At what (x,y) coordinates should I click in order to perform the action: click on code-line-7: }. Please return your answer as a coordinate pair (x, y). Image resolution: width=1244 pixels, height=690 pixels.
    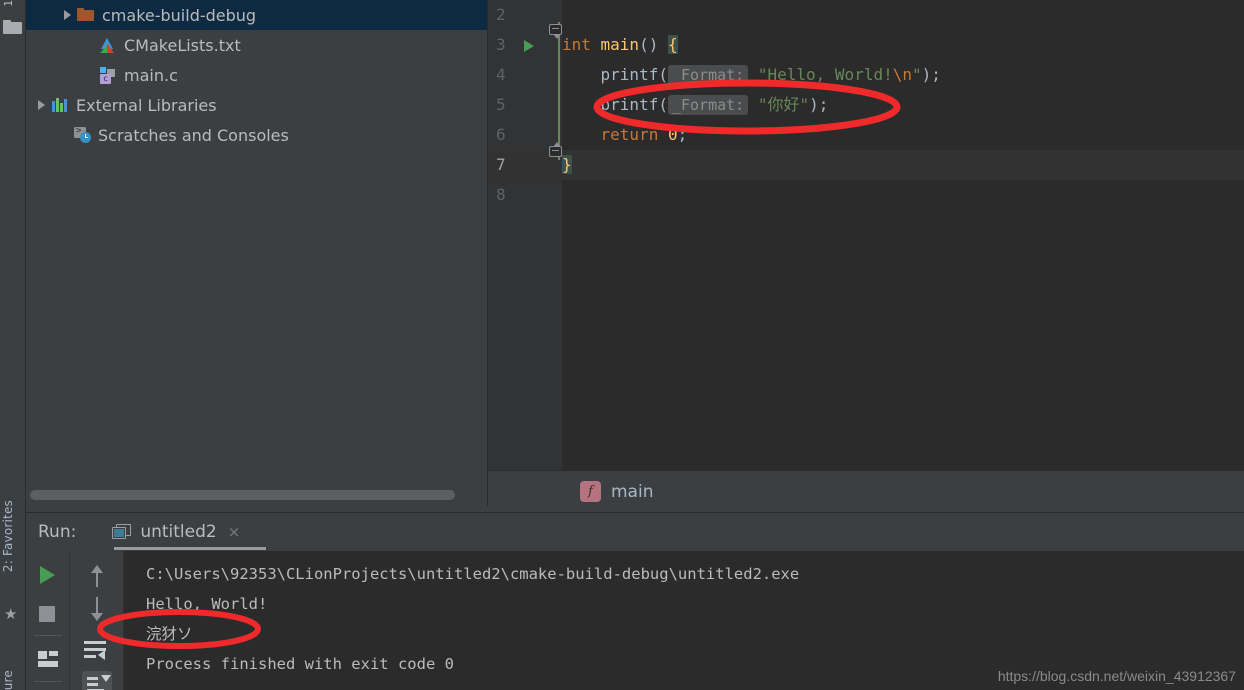
    Looking at the image, I should click on (903, 165).